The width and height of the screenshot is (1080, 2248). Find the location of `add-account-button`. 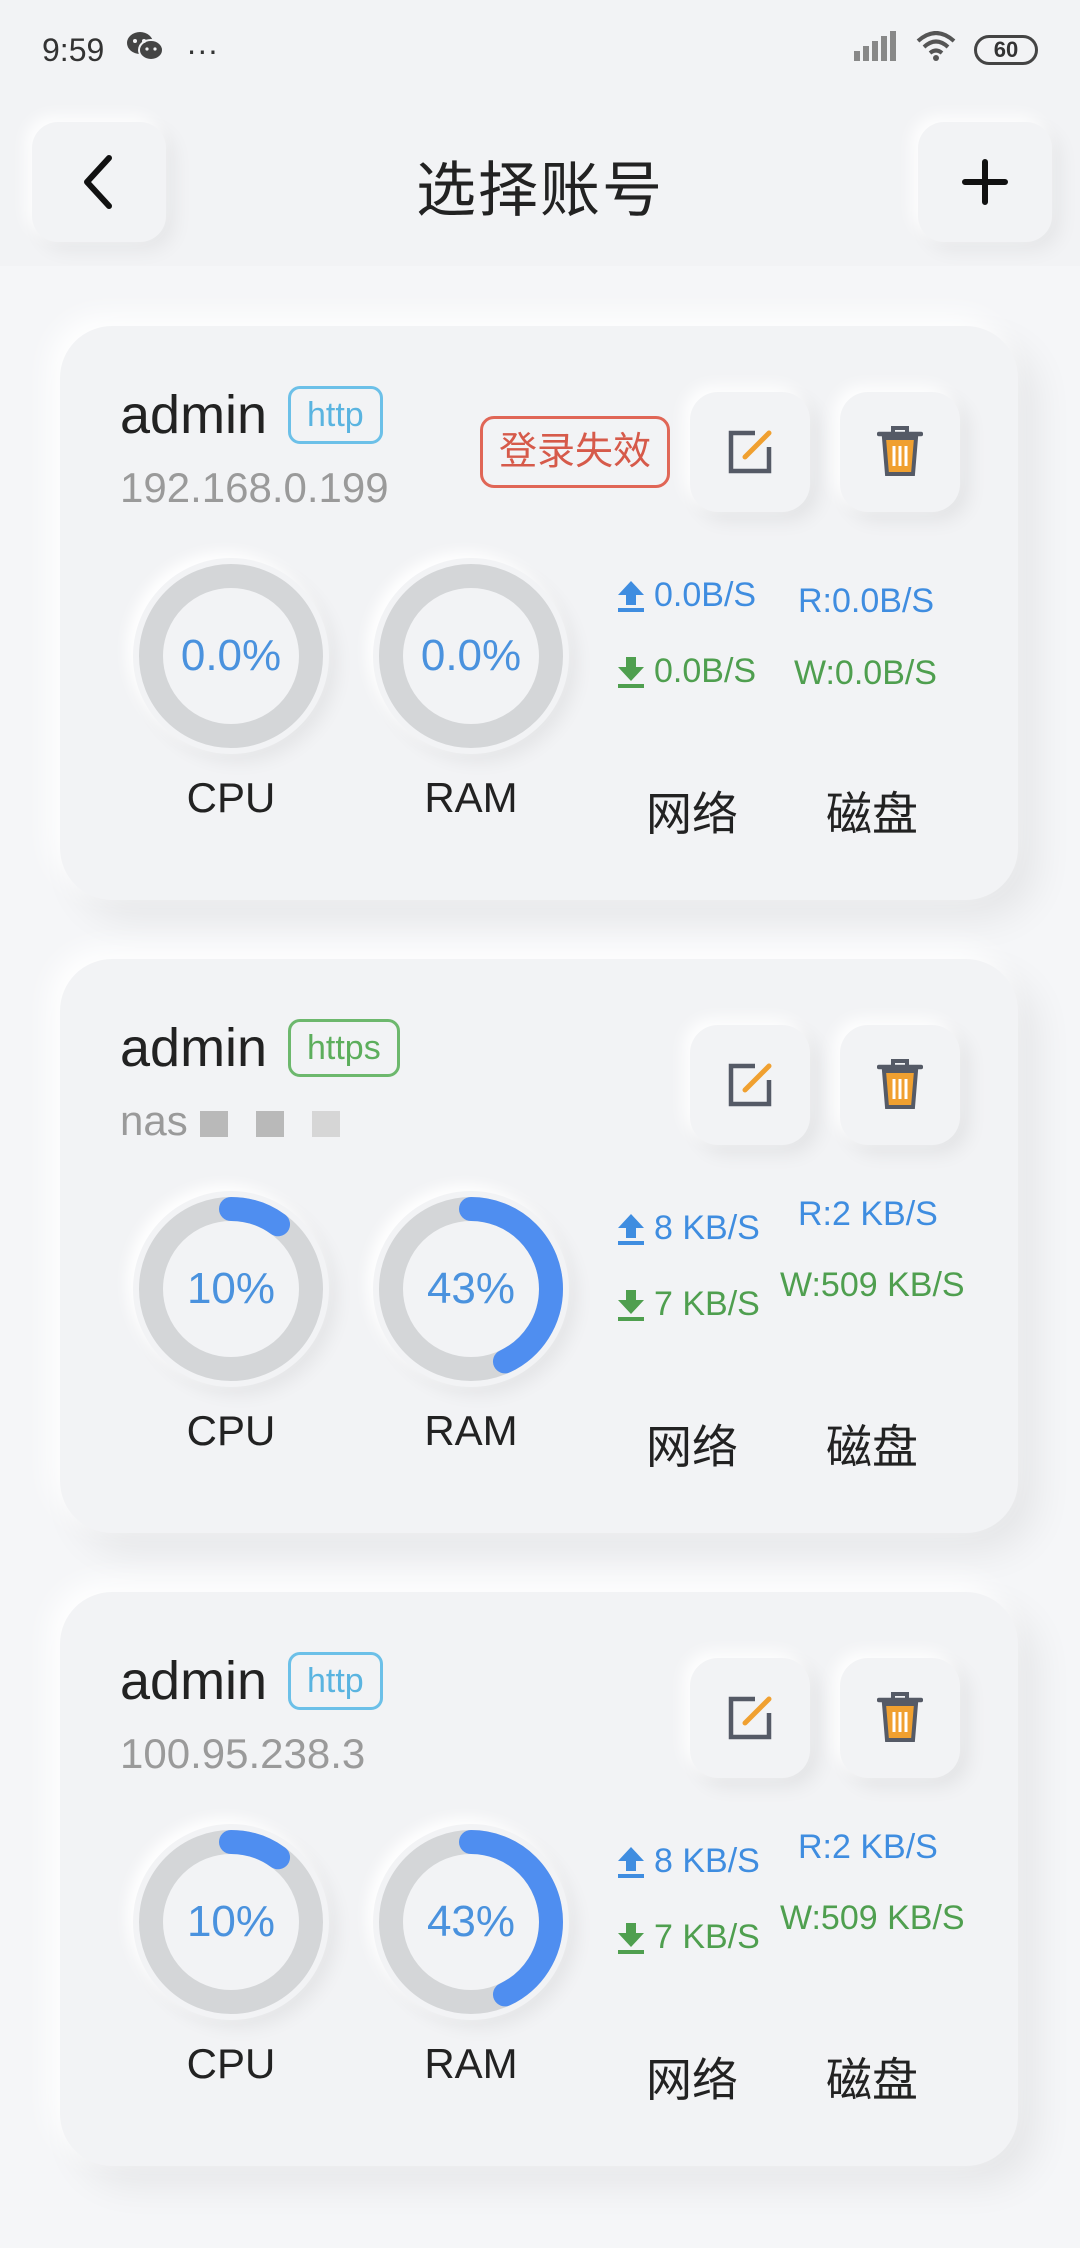

add-account-button is located at coordinates (985, 182).